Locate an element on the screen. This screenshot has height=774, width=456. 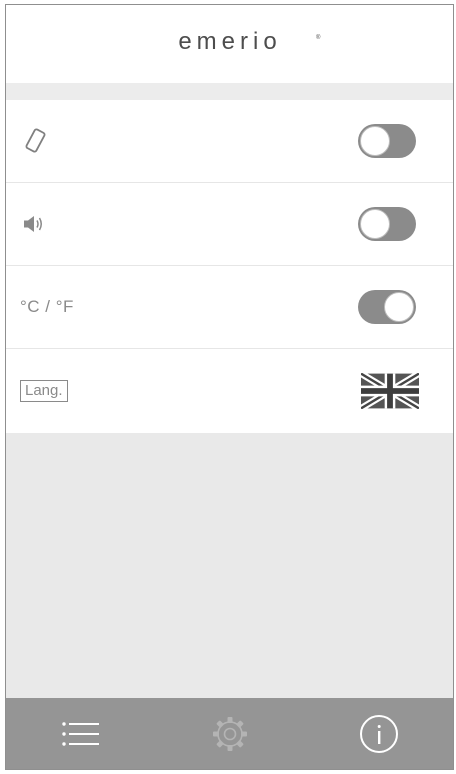
temperature-unit-row: °C / °F is located at coordinates (229, 307).